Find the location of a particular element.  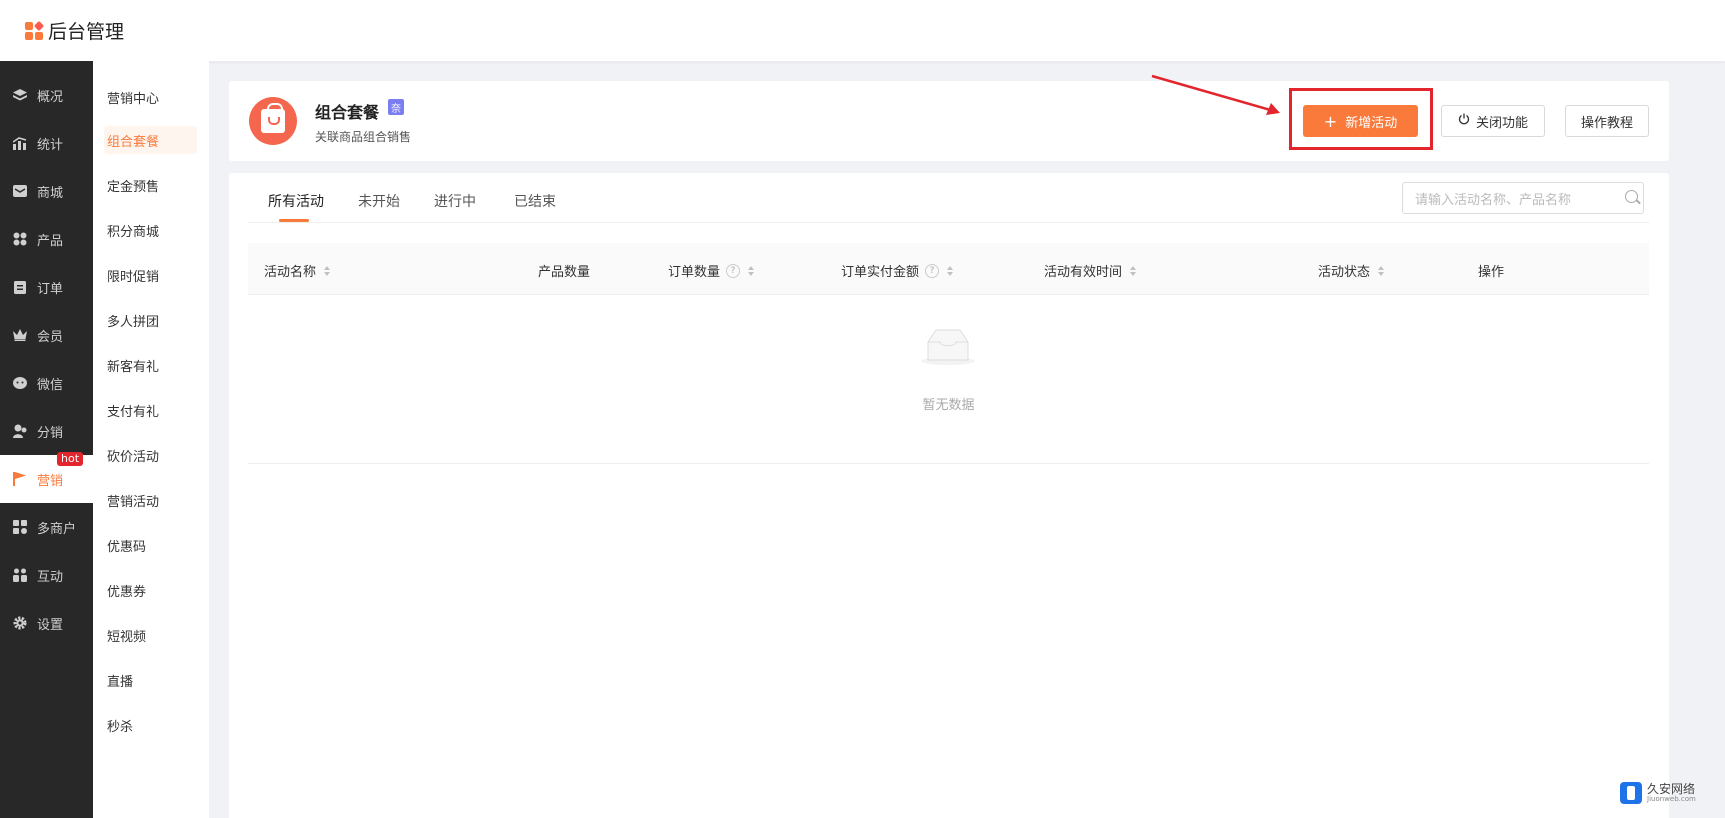

nav-products: 产品 is located at coordinates (46, 239).